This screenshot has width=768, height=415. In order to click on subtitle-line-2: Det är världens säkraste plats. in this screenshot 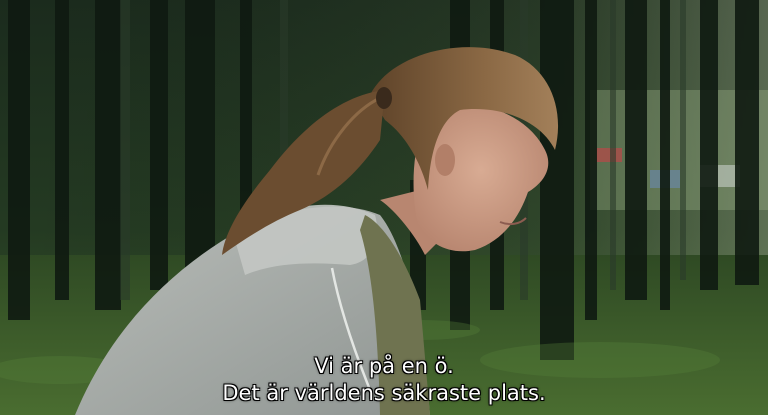, I will do `click(384, 393)`.